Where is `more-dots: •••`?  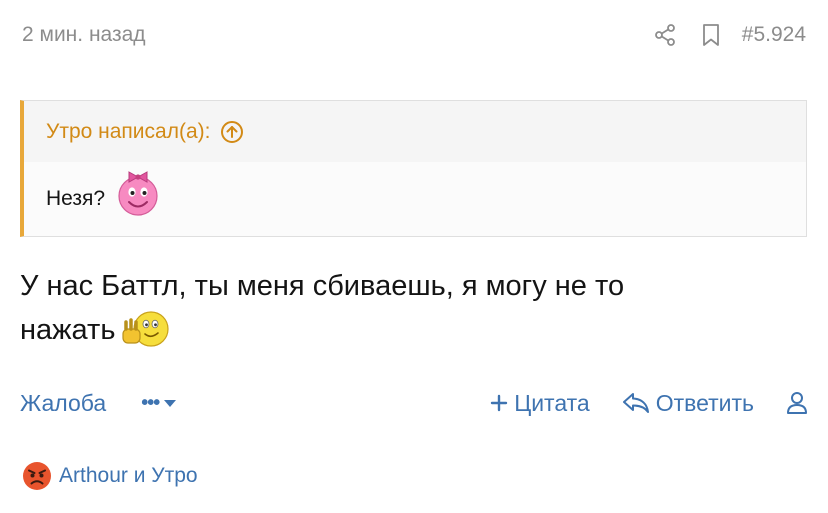
more-dots: ••• is located at coordinates (150, 402).